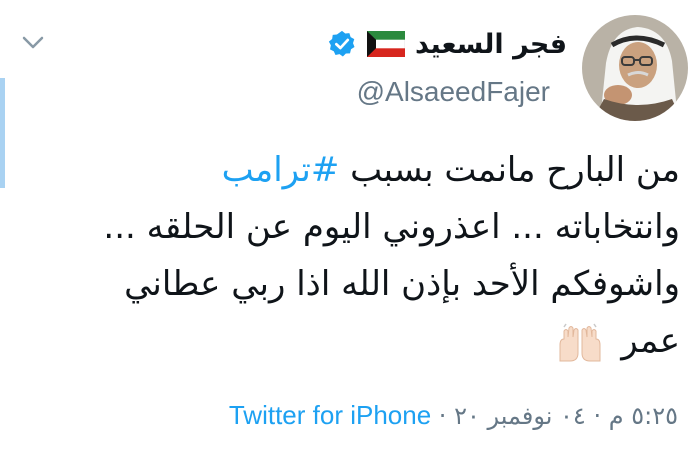 The height and width of the screenshot is (458, 700). I want to click on kuwait-flag-icon, so click(385, 44).